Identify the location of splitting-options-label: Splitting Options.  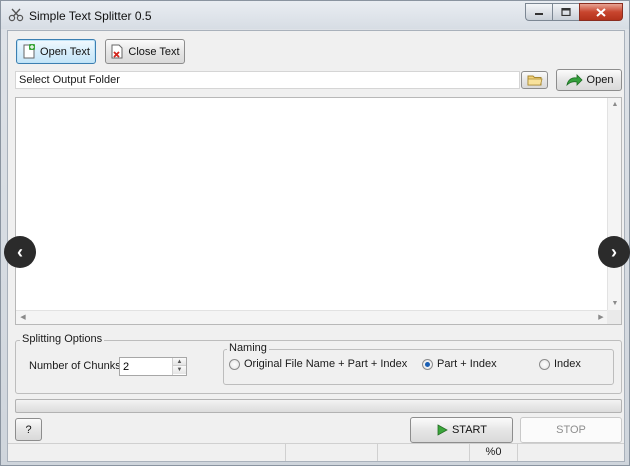
(62, 339).